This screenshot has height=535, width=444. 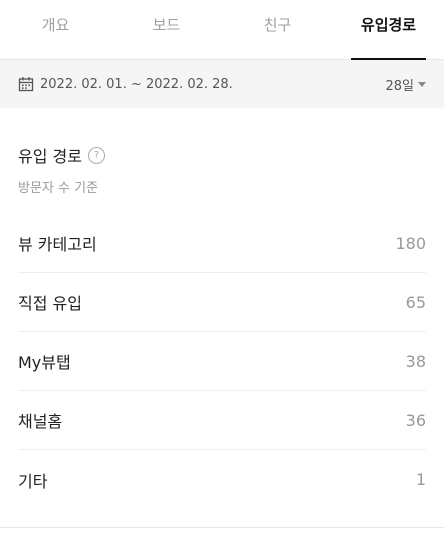 I want to click on list-item-label: 직접 유입, so click(x=50, y=303).